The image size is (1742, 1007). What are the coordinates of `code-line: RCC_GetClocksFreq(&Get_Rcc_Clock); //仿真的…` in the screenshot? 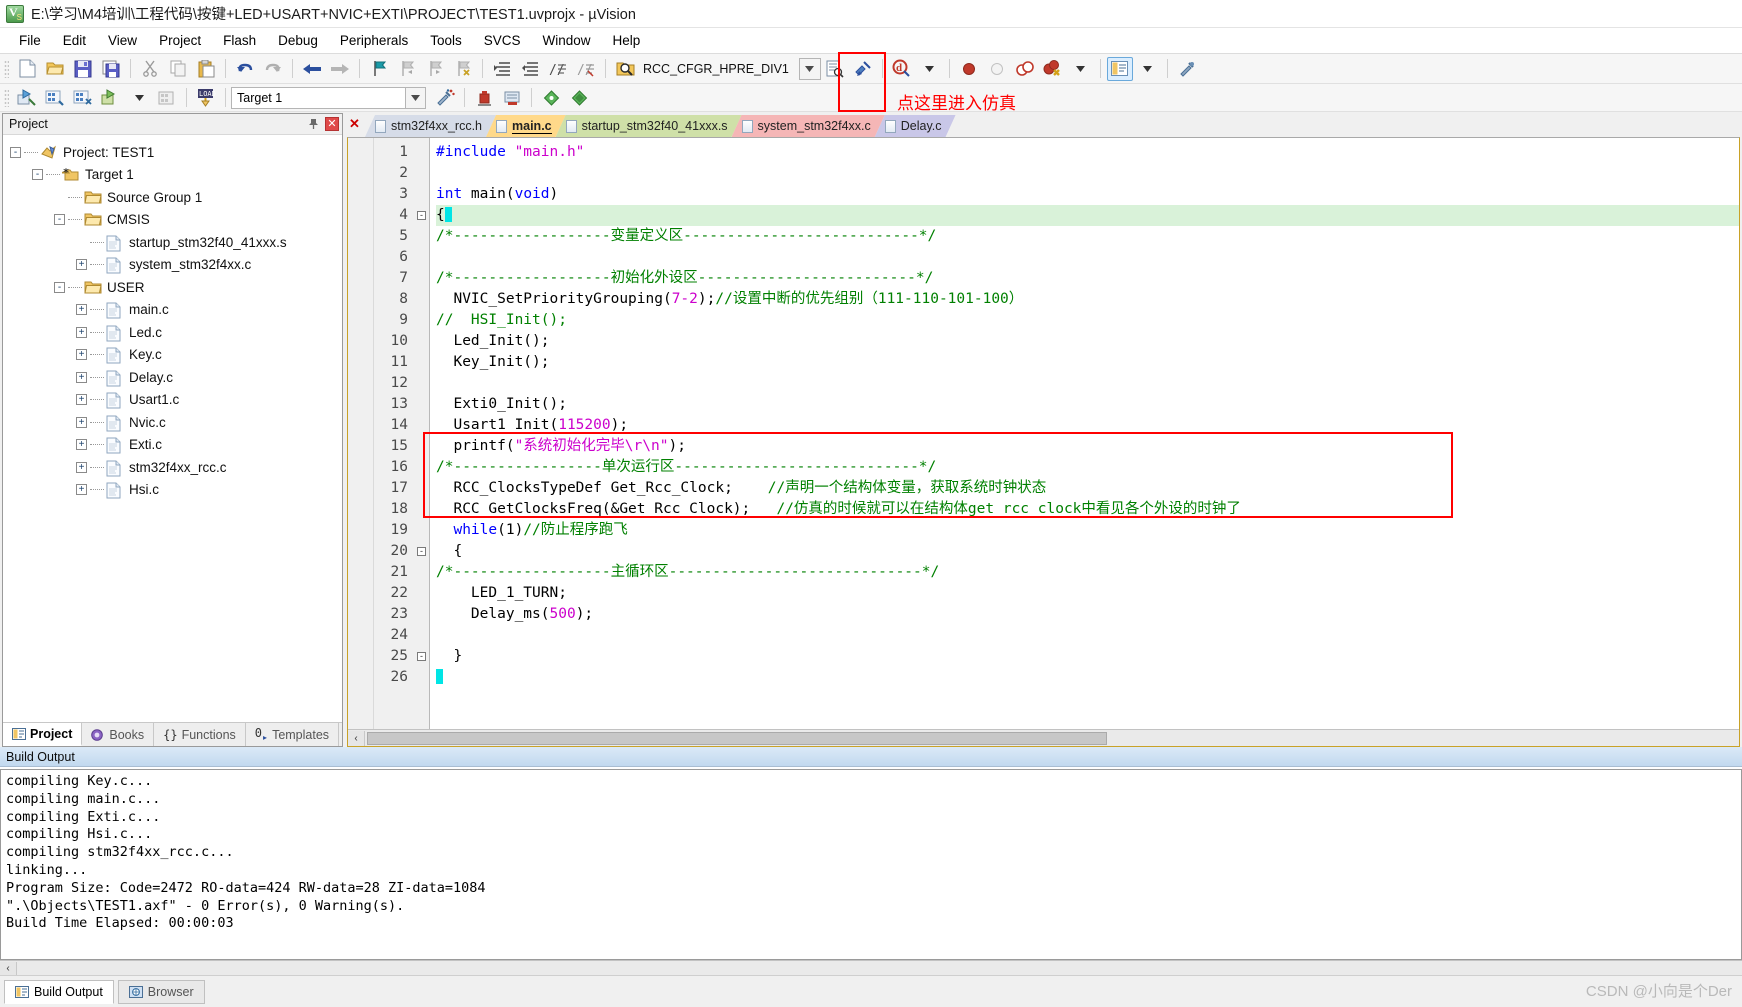 It's located at (1087, 509).